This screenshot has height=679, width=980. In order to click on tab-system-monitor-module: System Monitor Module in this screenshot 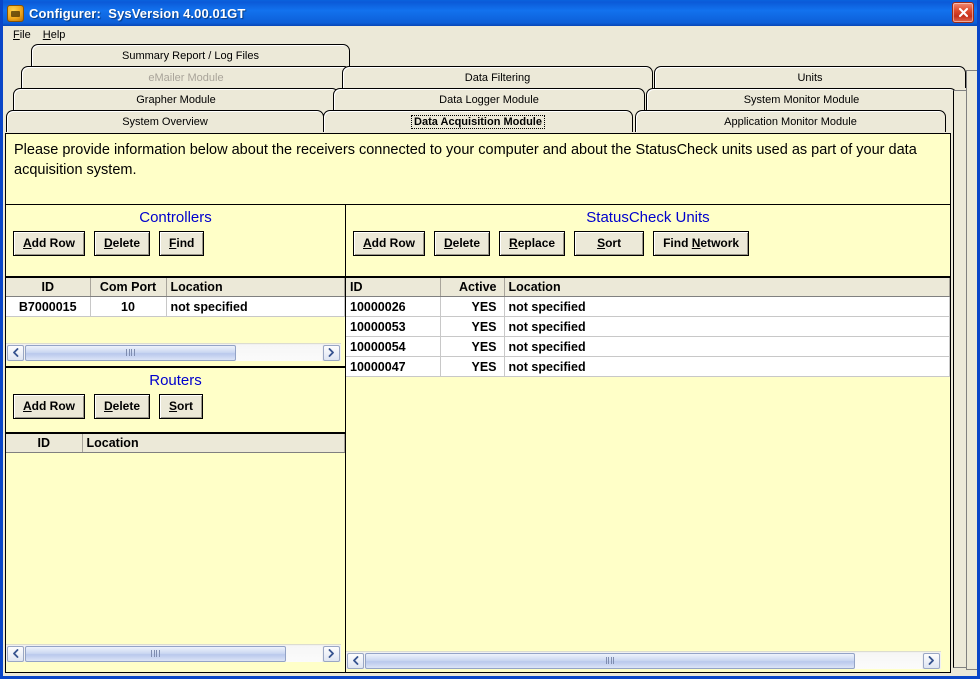, I will do `click(801, 99)`.